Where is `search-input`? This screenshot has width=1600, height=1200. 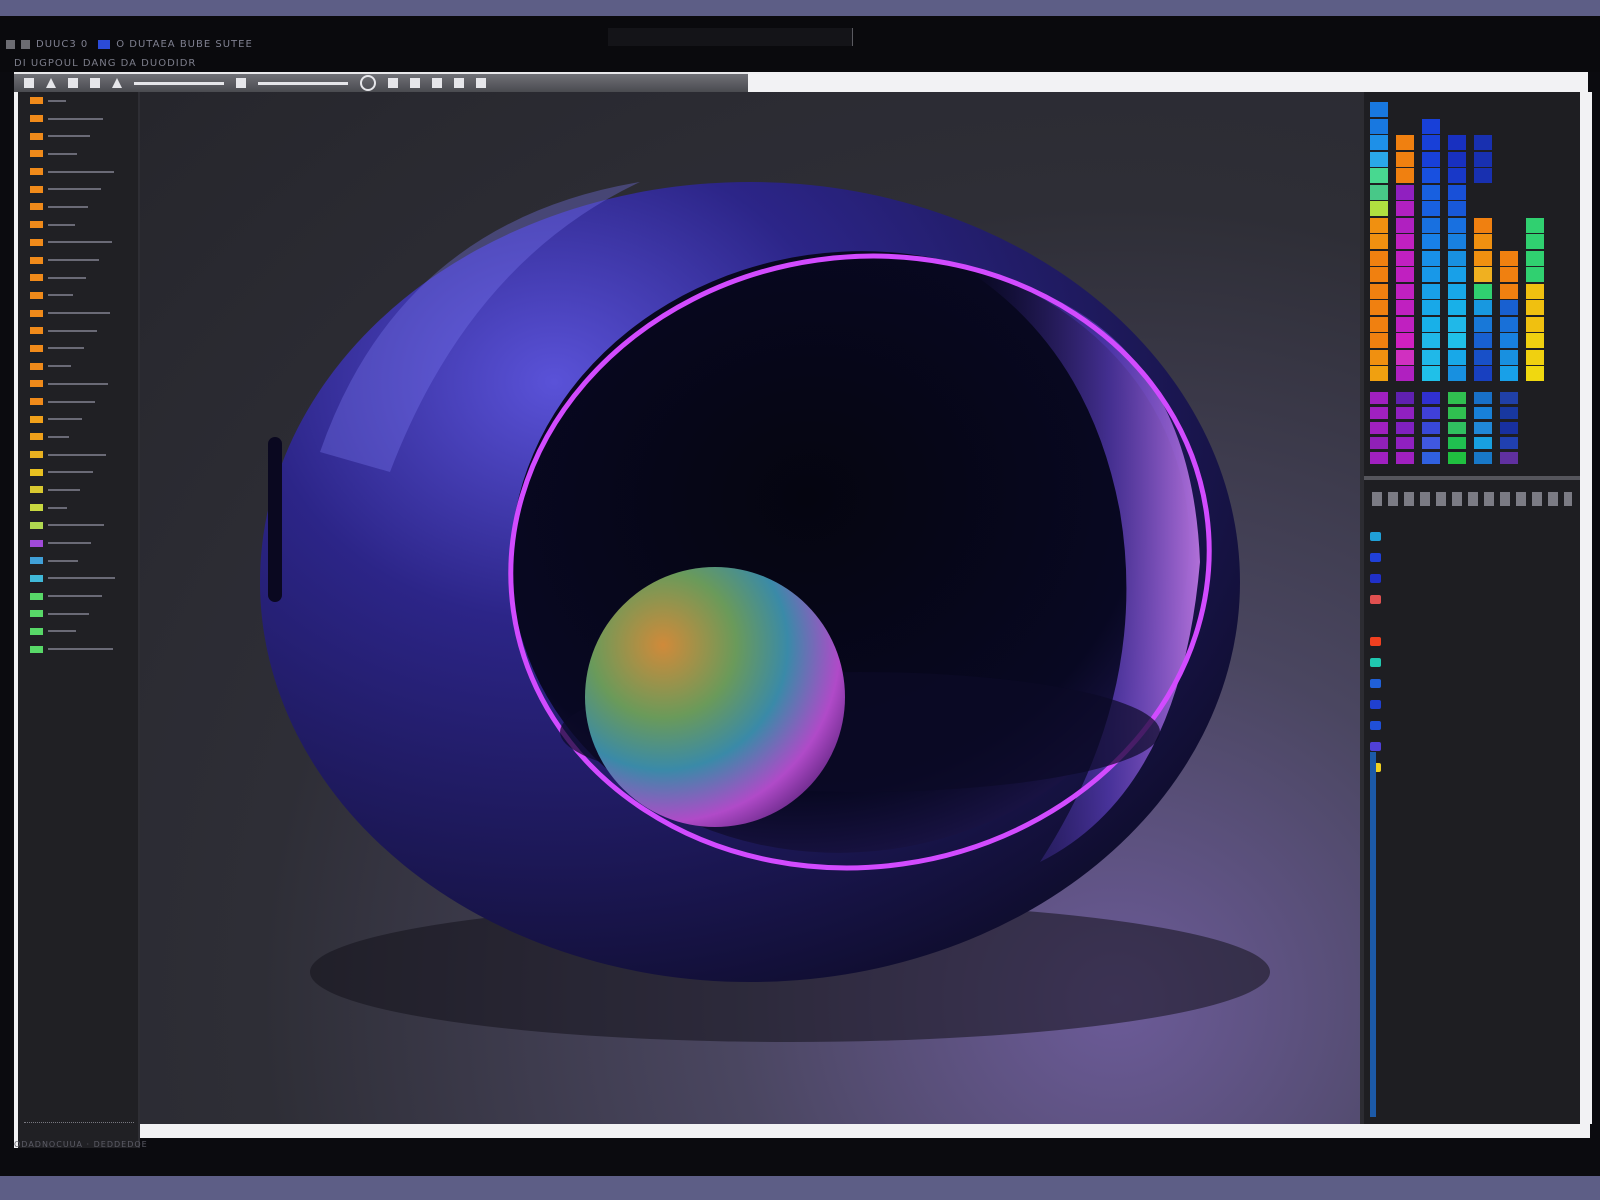 search-input is located at coordinates (730, 37).